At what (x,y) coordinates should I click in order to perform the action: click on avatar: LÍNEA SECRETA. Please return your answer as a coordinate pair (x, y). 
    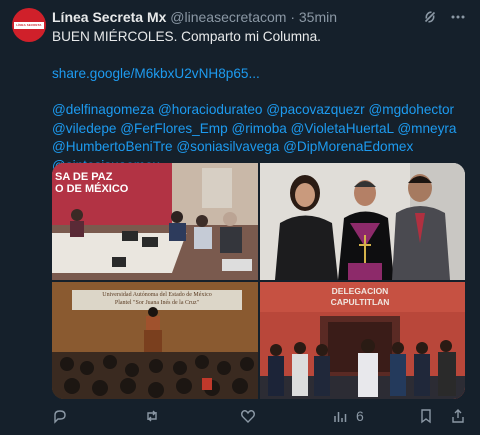
    Looking at the image, I should click on (29, 25).